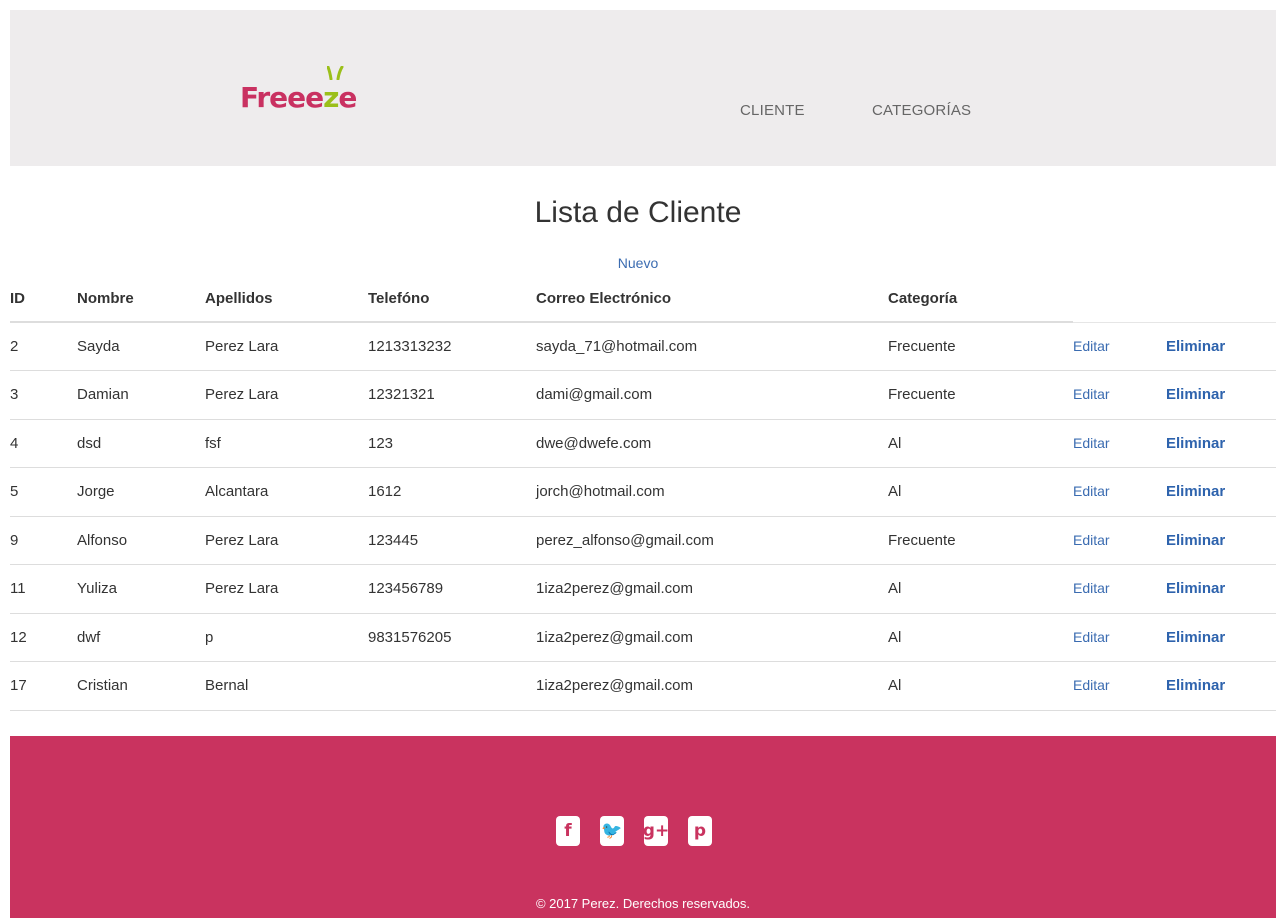 The image size is (1276, 918). I want to click on header-categoria: Categoría, so click(980, 299).